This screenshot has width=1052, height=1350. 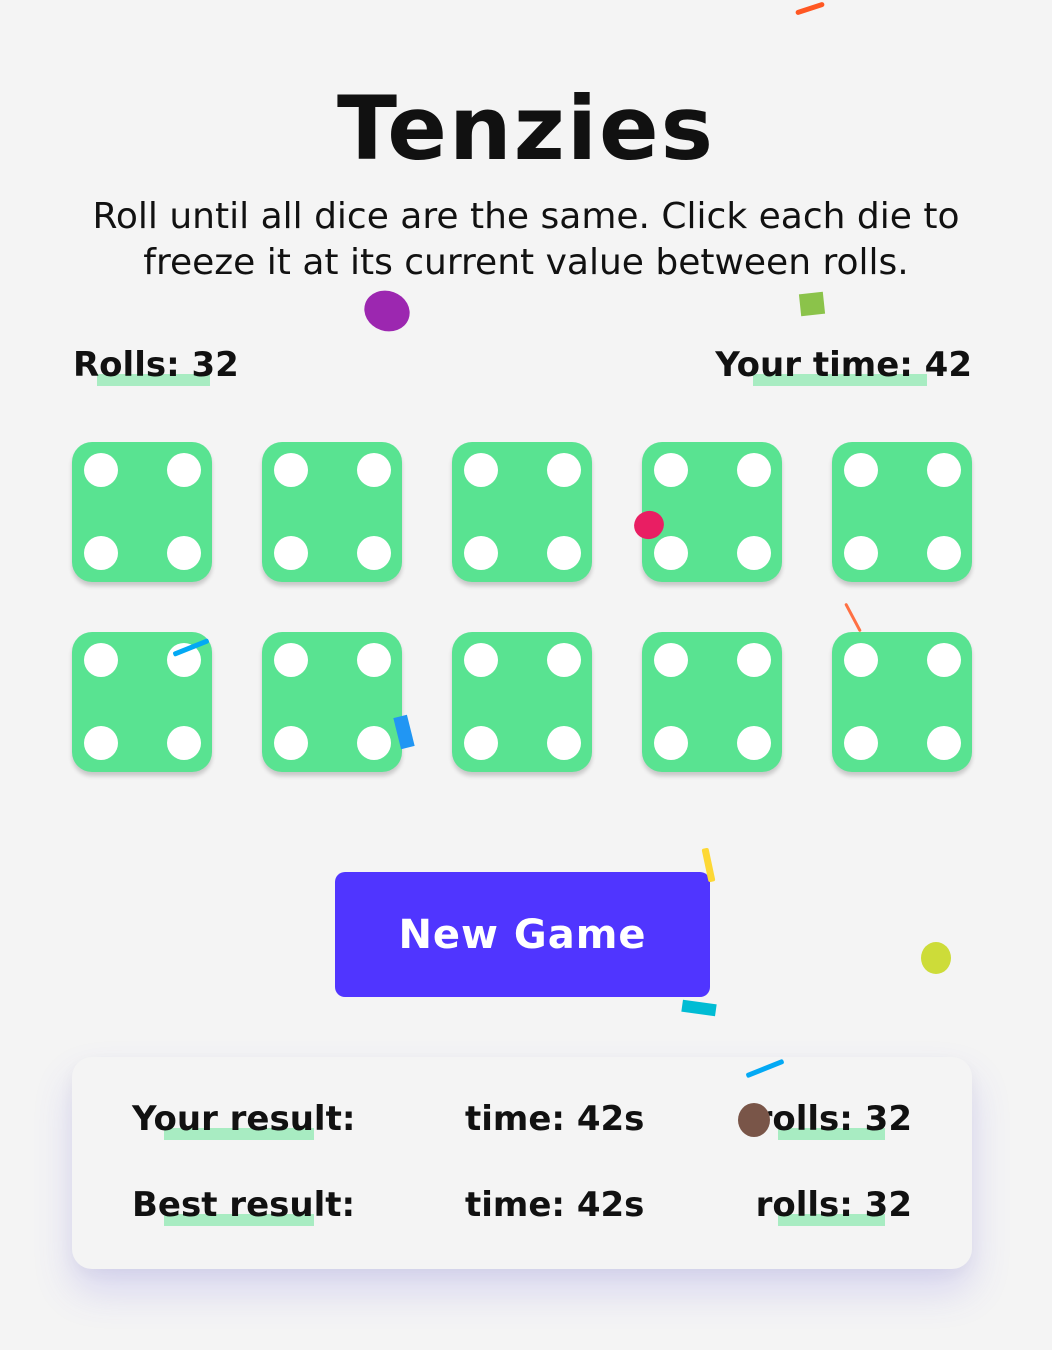 I want to click on rolls-counter-text: Rolls: 32, so click(x=156, y=365).